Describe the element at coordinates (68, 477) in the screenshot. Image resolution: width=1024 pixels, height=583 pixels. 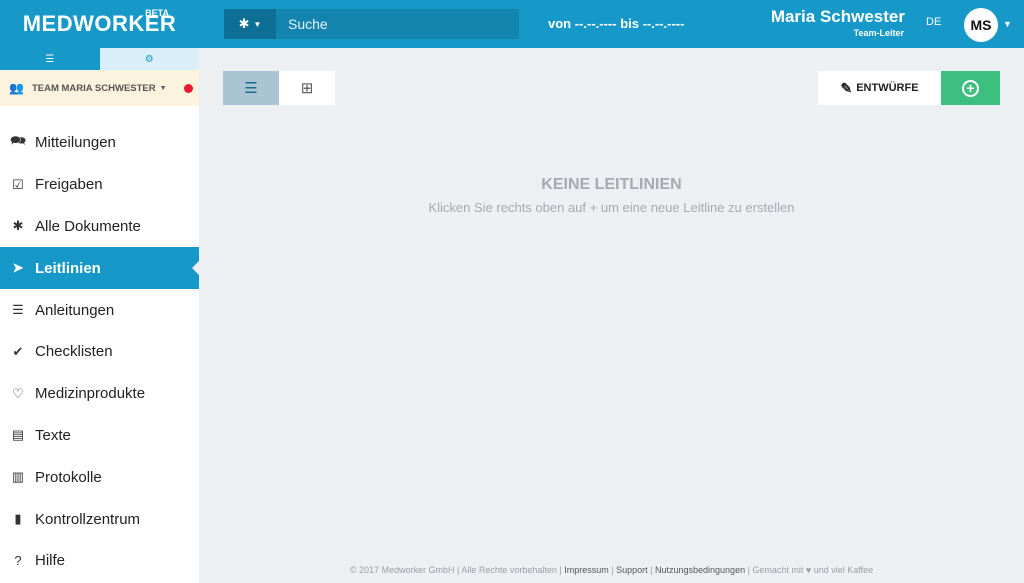
I see `sidebar-item-label: Protokolle` at that location.